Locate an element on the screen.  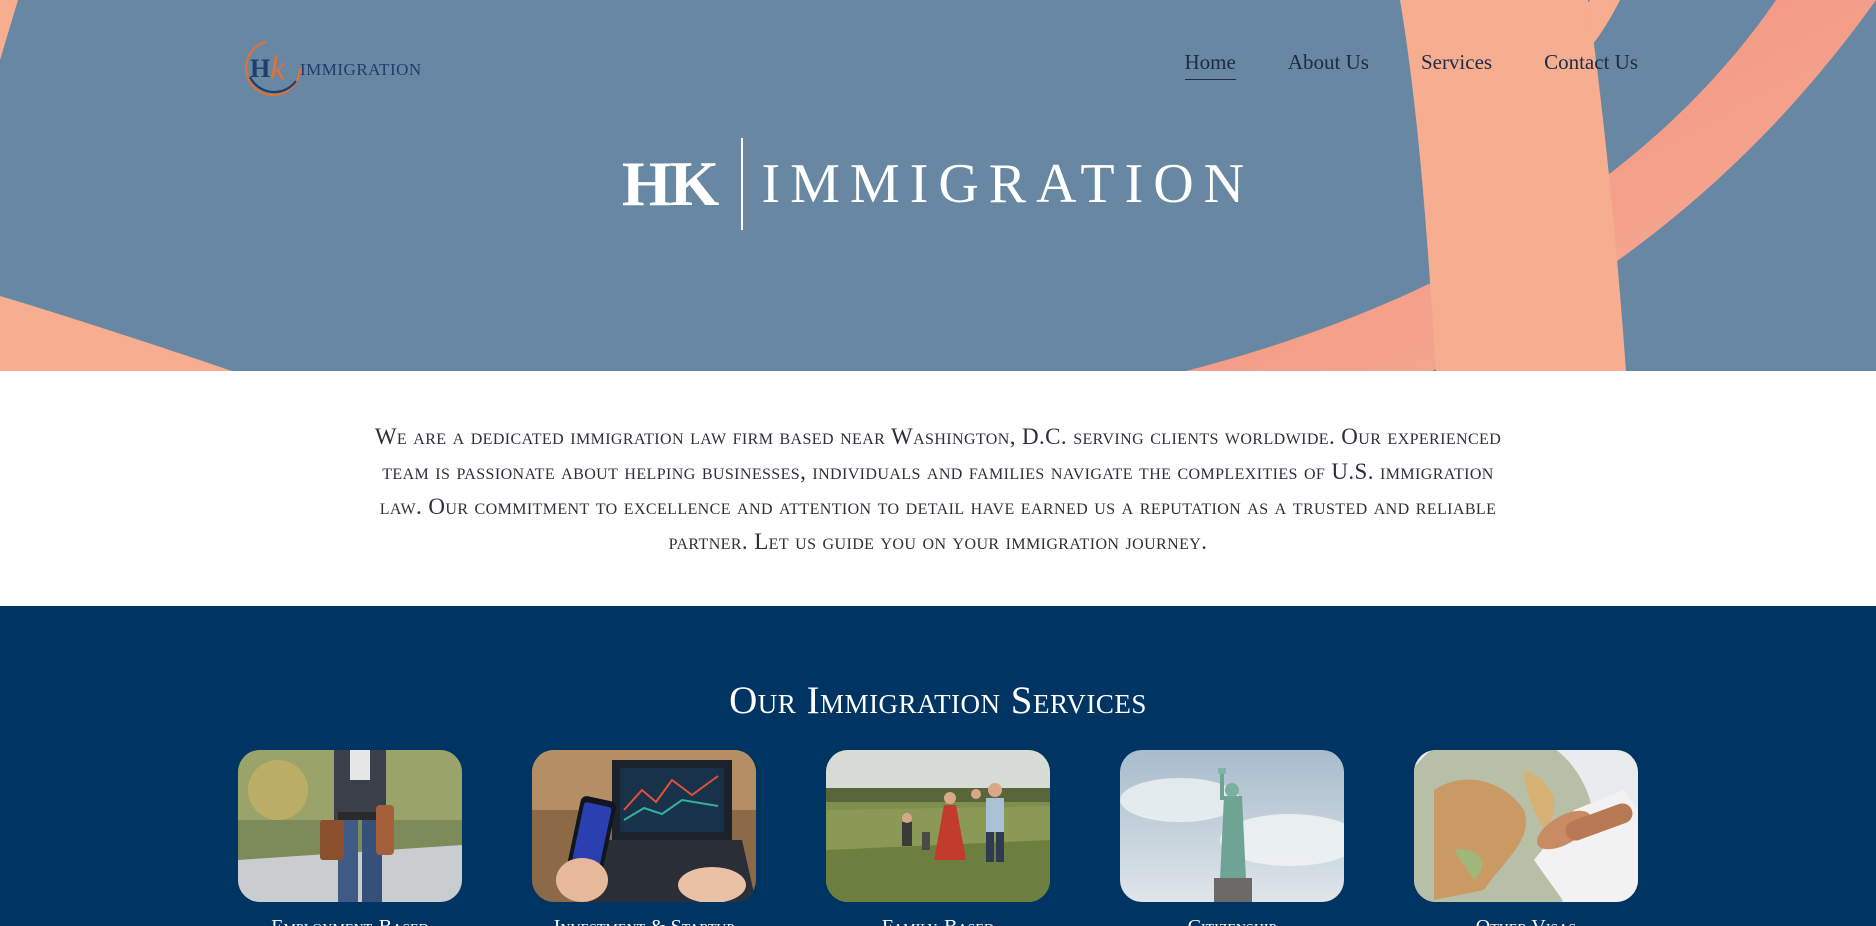
businessman-image is located at coordinates (350, 826).